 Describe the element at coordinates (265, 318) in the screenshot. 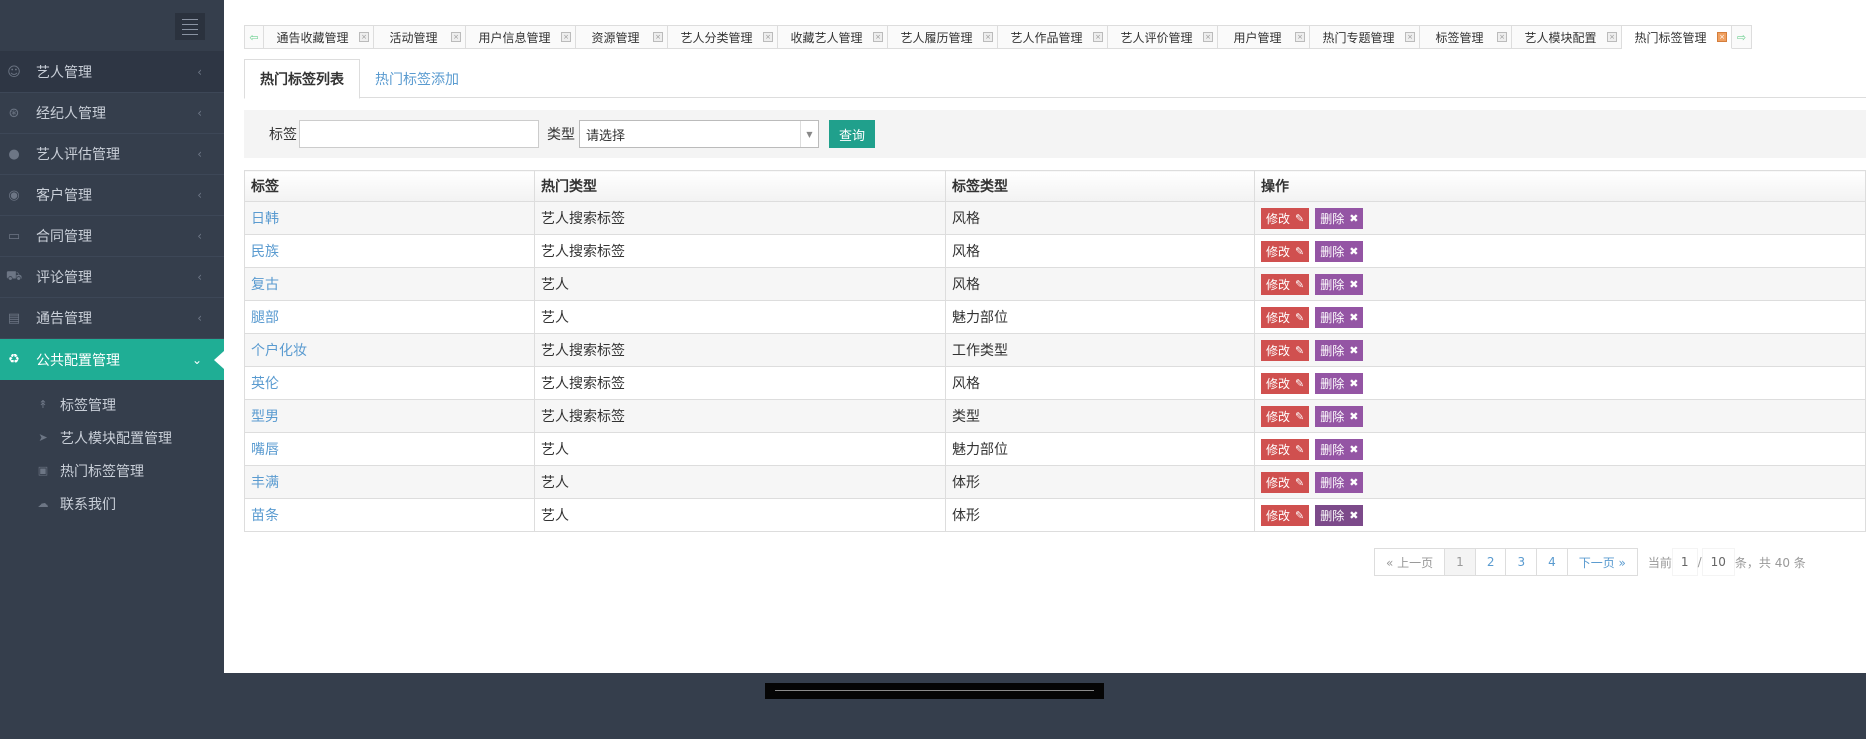

I see `tag-link: 腿部` at that location.